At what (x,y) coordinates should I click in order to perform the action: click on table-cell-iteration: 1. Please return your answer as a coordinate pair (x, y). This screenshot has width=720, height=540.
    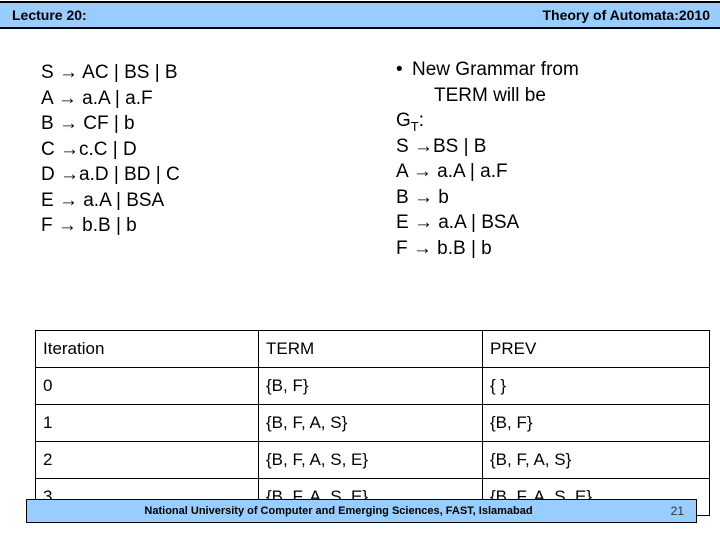
    Looking at the image, I should click on (147, 423).